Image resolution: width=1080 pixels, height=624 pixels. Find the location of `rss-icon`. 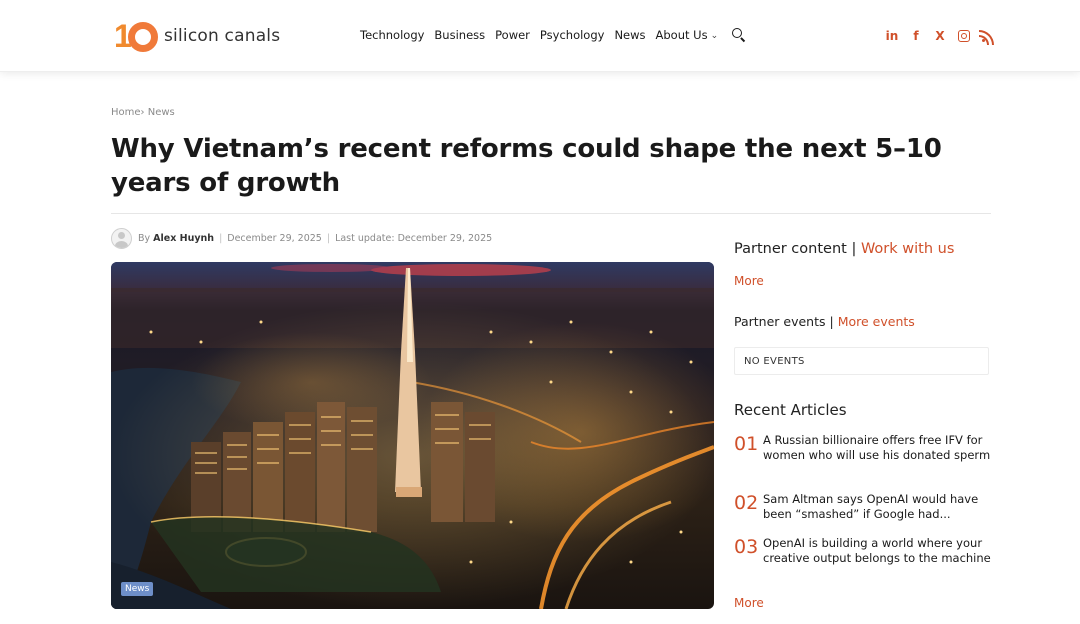

rss-icon is located at coordinates (987, 36).